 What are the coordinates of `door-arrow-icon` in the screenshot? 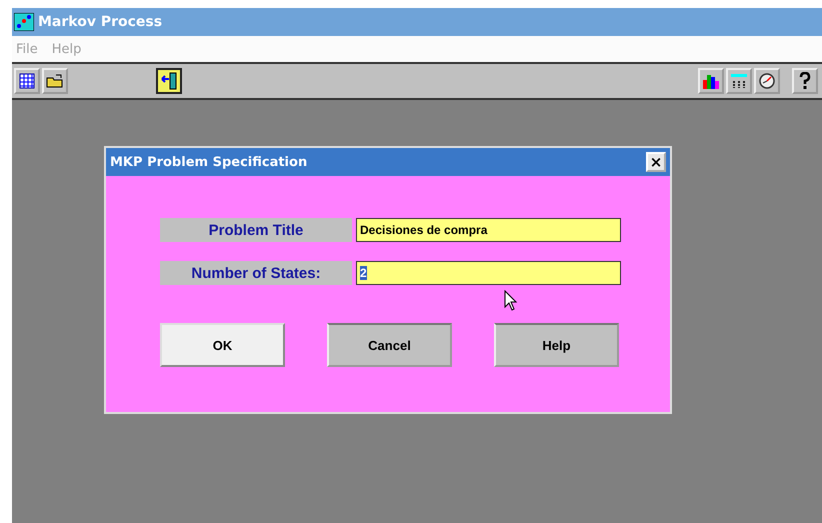 It's located at (169, 81).